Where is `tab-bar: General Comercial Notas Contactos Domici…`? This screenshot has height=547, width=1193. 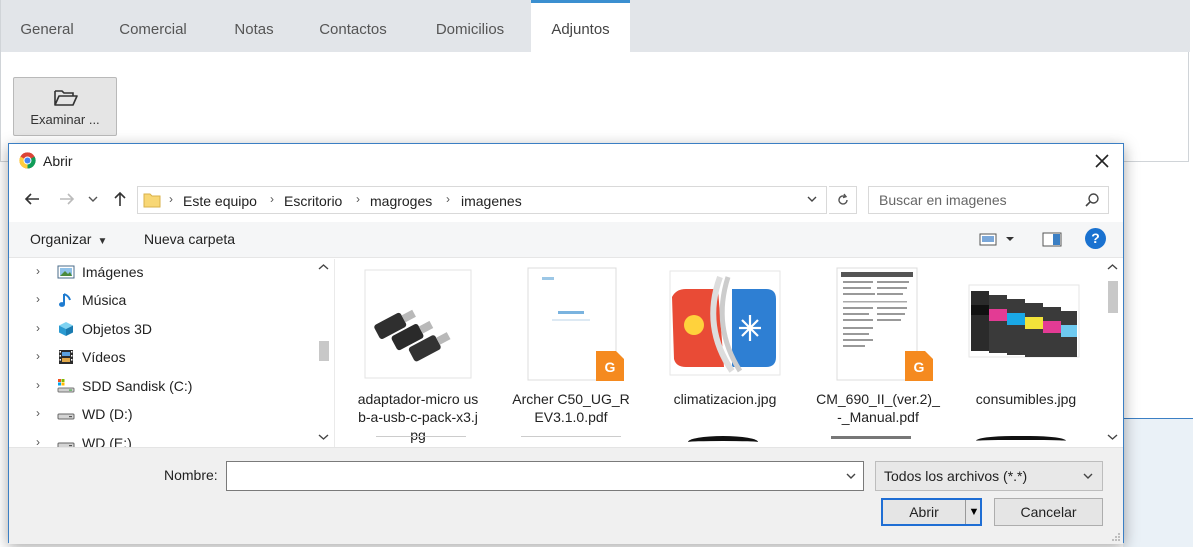 tab-bar: General Comercial Notas Contactos Domici… is located at coordinates (595, 26).